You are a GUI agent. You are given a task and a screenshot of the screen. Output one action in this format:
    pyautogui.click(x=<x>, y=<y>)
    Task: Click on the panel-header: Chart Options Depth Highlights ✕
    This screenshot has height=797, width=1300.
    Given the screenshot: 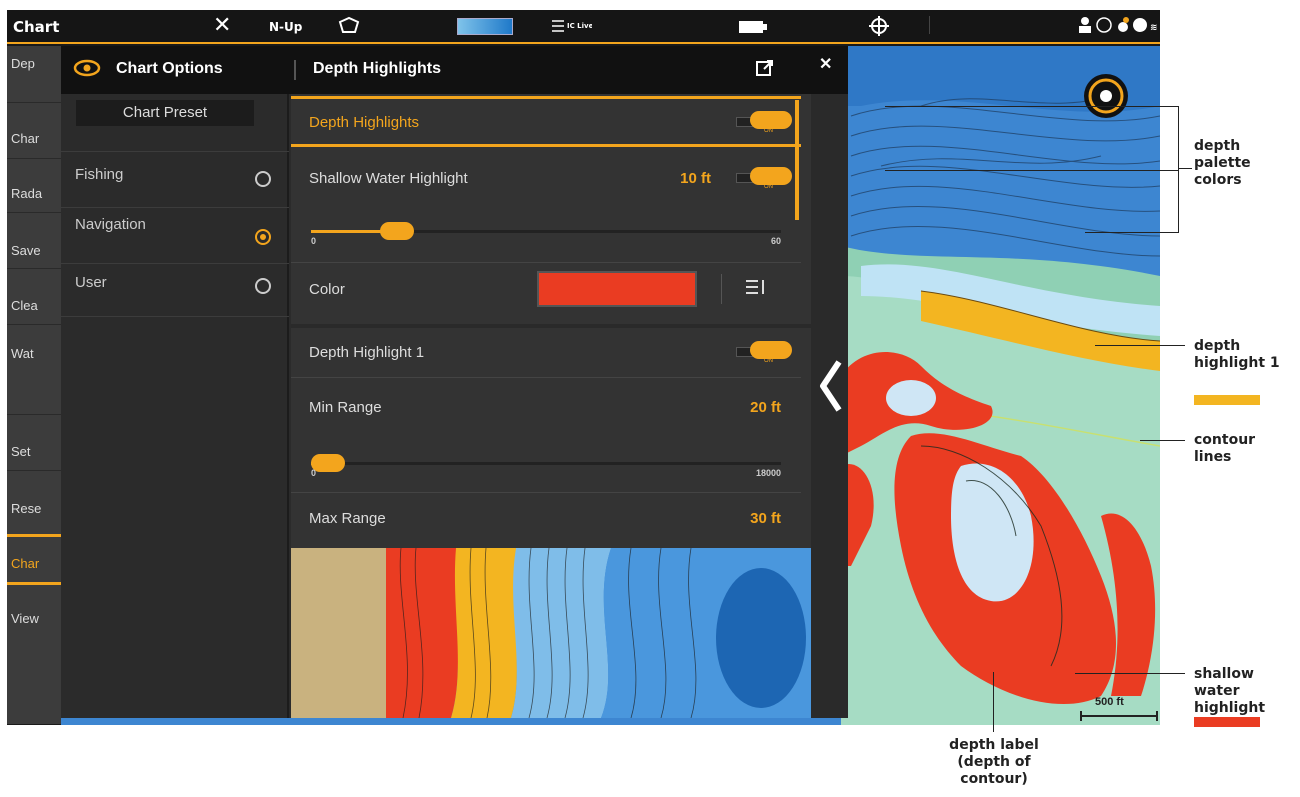 What is the action you would take?
    pyautogui.click(x=454, y=70)
    